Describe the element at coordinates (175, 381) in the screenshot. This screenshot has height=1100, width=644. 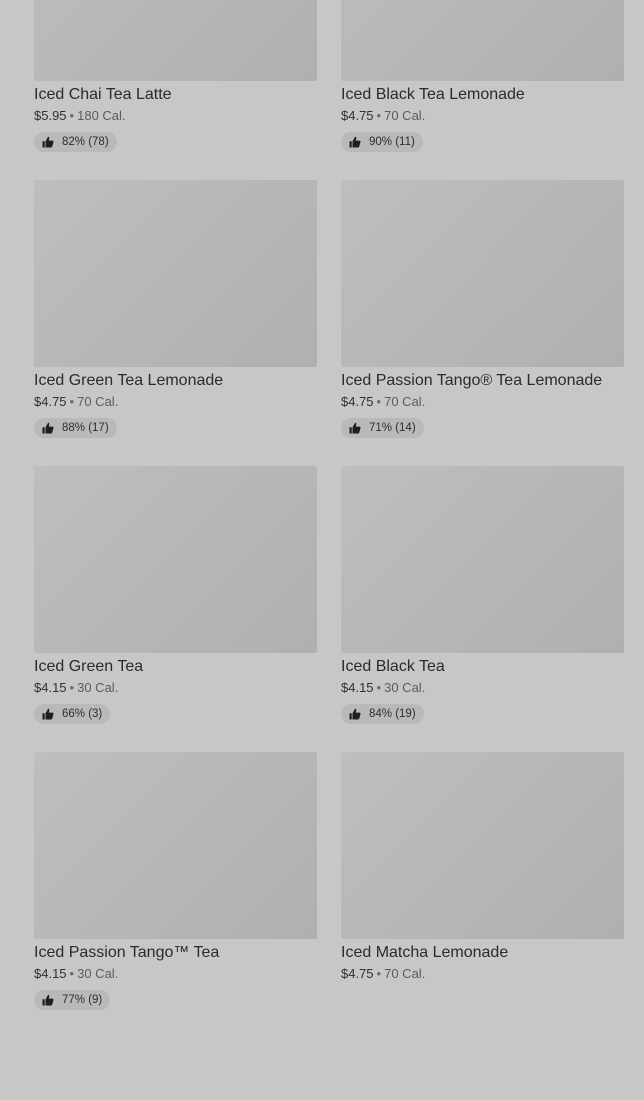
I see `item-name: Iced Green Tea Lemonade` at that location.